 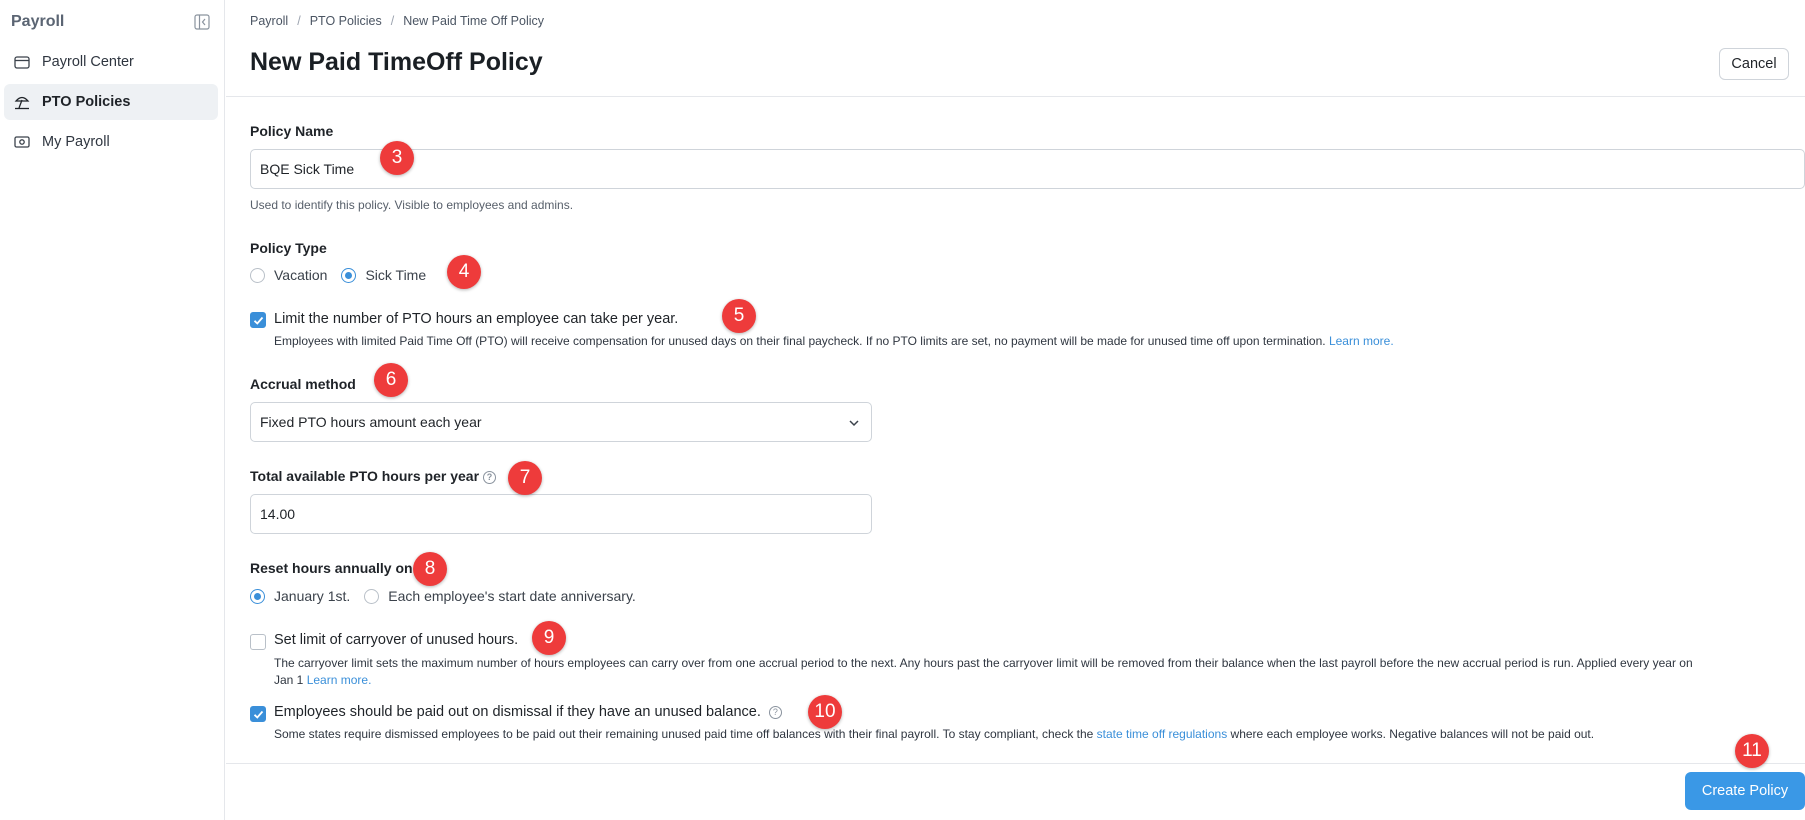 What do you see at coordinates (301, 275) in the screenshot?
I see `radio-label: Vacation` at bounding box center [301, 275].